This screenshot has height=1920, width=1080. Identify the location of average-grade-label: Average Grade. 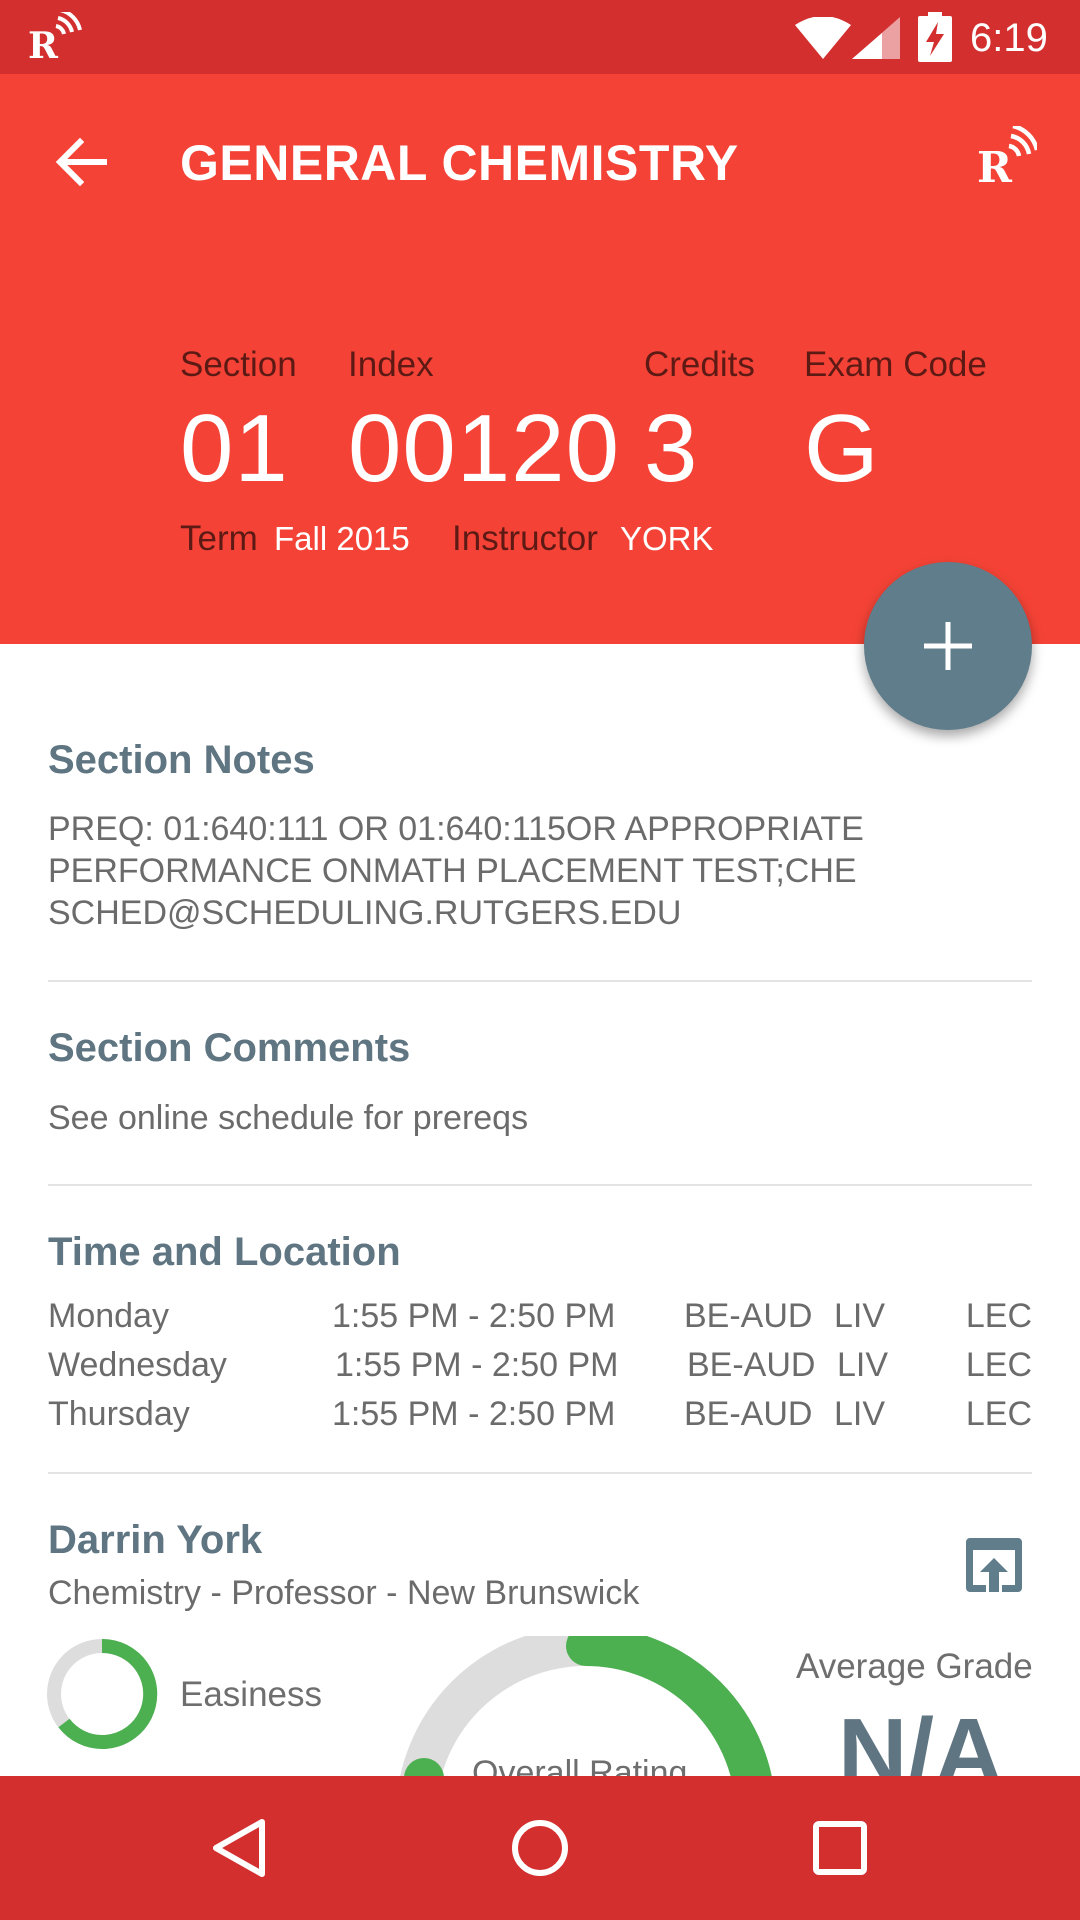
(914, 1666).